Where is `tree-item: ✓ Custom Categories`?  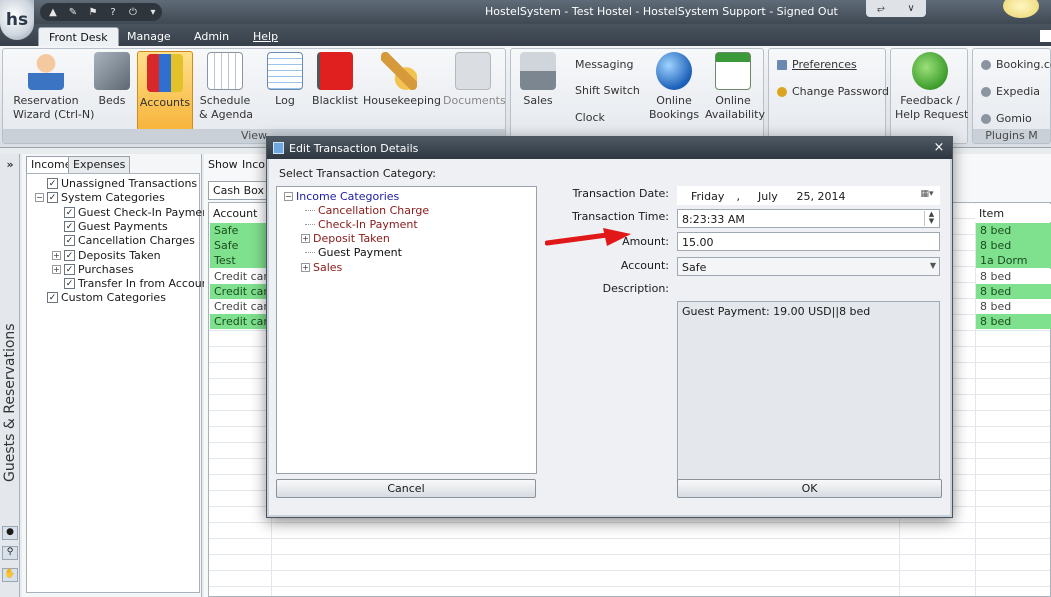 tree-item: ✓ Custom Categories is located at coordinates (106, 297).